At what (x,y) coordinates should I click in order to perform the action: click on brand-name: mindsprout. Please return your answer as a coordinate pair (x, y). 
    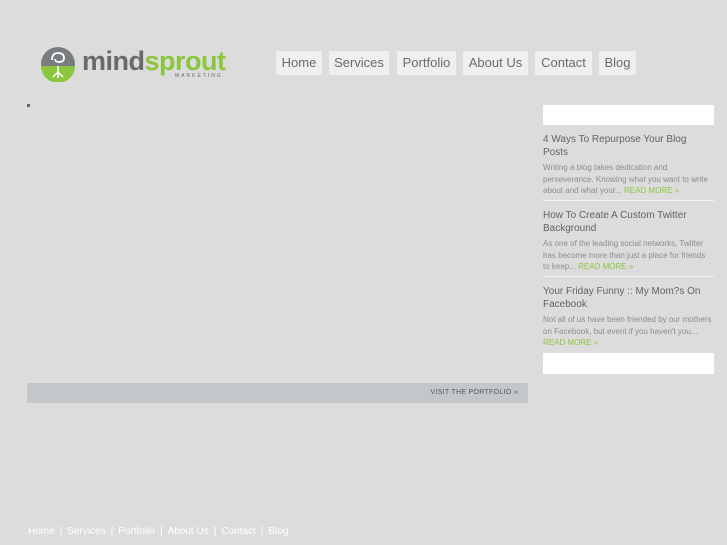
    Looking at the image, I should click on (154, 61).